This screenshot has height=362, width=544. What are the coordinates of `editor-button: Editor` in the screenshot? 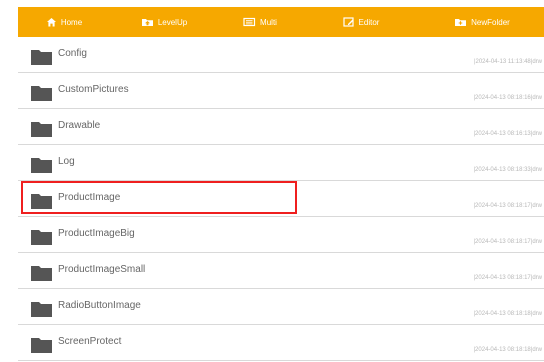 It's located at (361, 22).